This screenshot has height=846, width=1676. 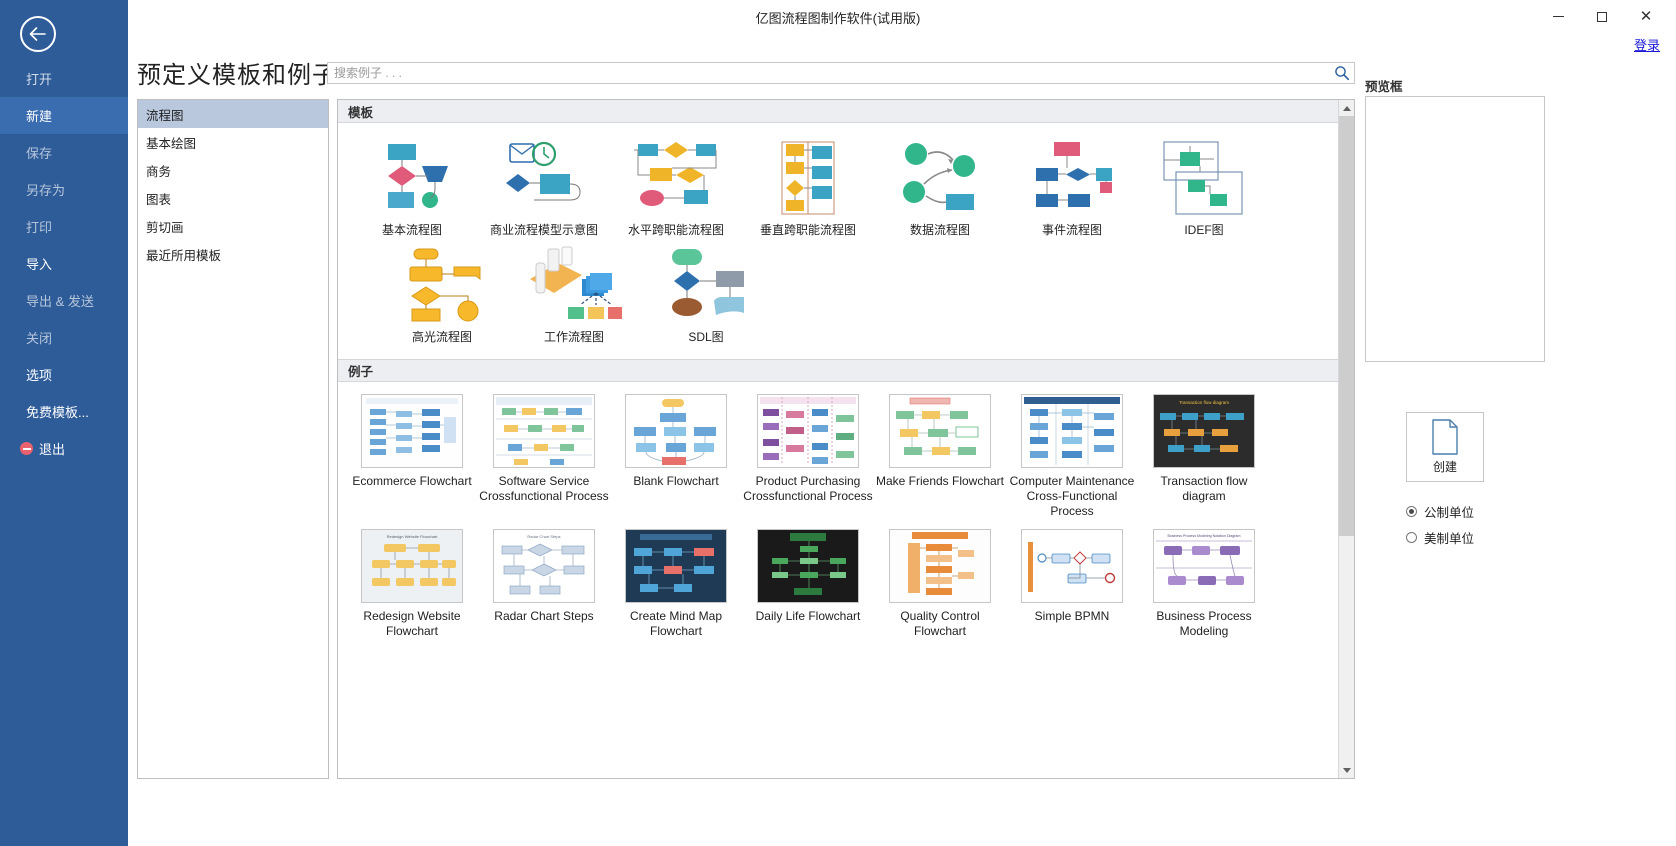 I want to click on close-button: ✕, so click(x=1646, y=17).